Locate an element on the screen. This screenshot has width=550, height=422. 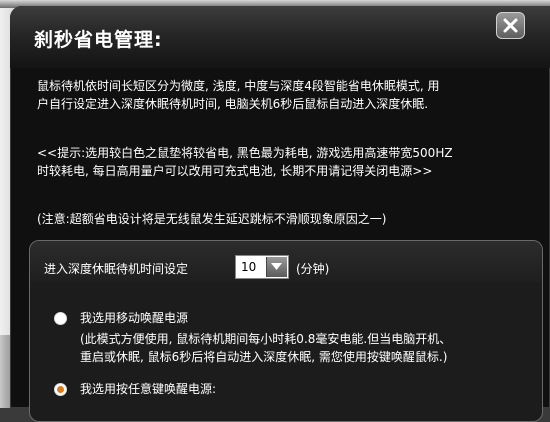
description-line-2: 户自行设定进入深度休眠待机时间, 电脑关机6秒后鼠标自动进入深度休眠. is located at coordinates (233, 104).